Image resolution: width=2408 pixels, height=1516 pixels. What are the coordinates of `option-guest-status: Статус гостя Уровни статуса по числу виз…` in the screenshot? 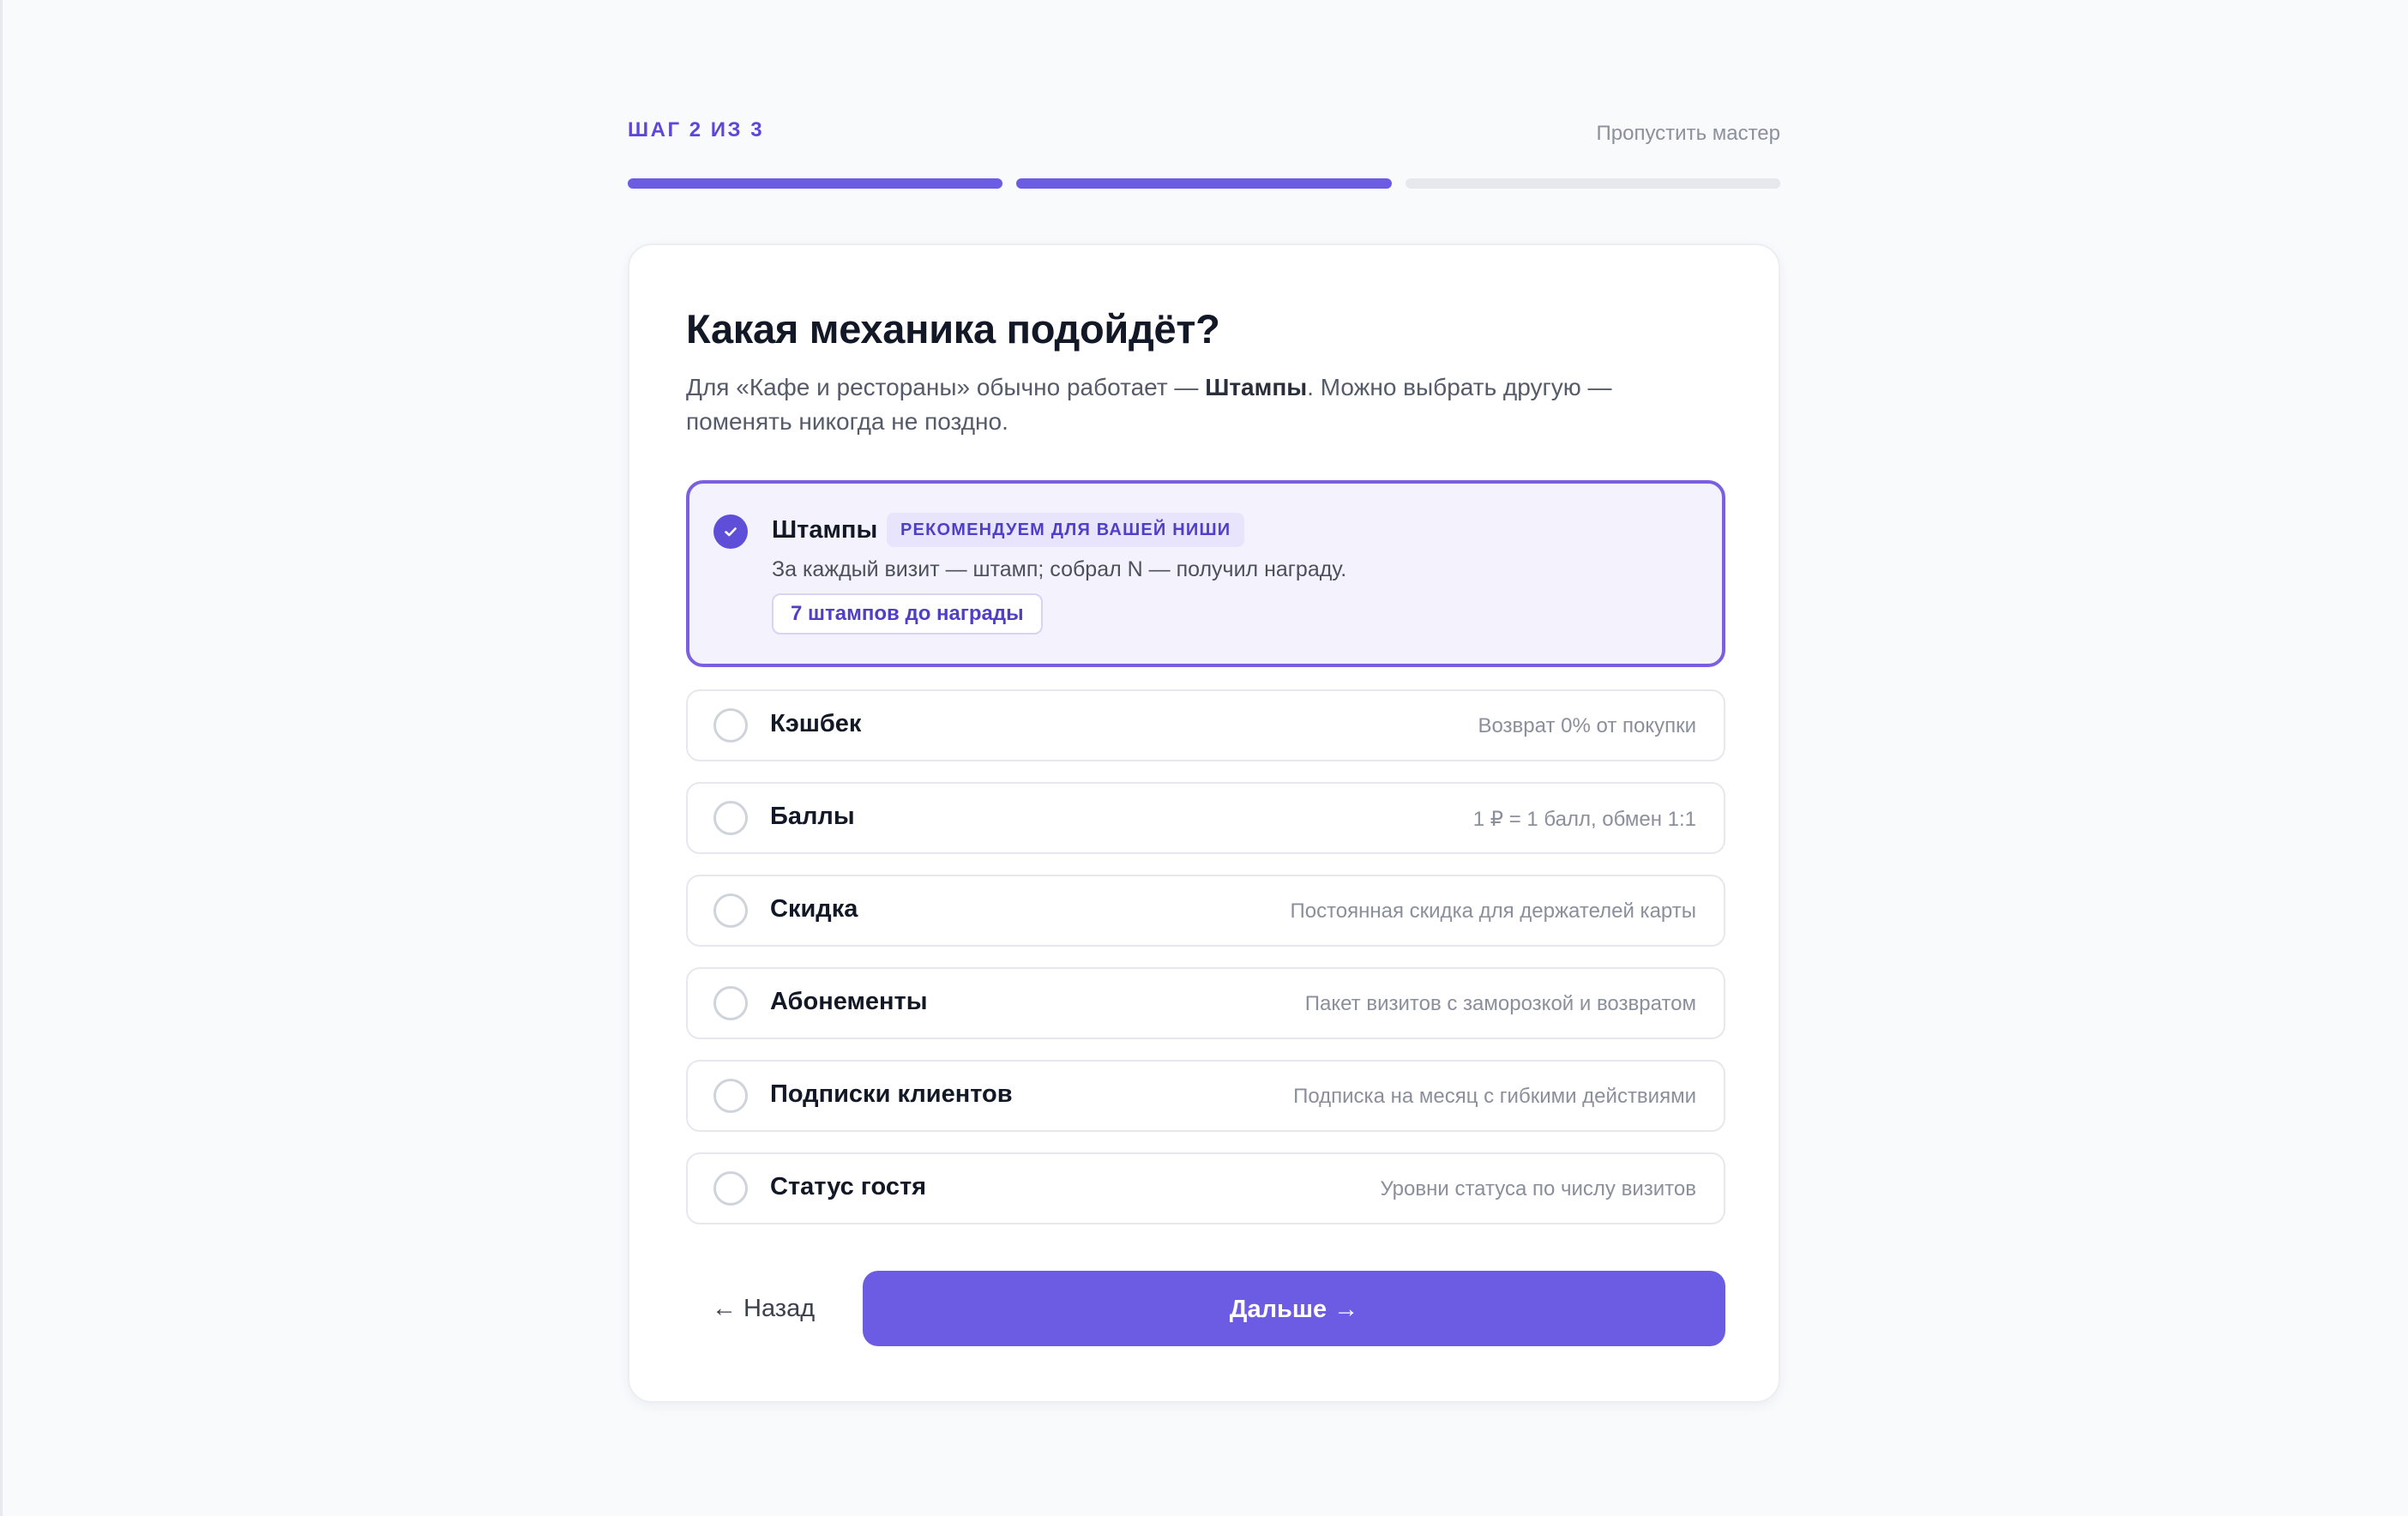 It's located at (1205, 1188).